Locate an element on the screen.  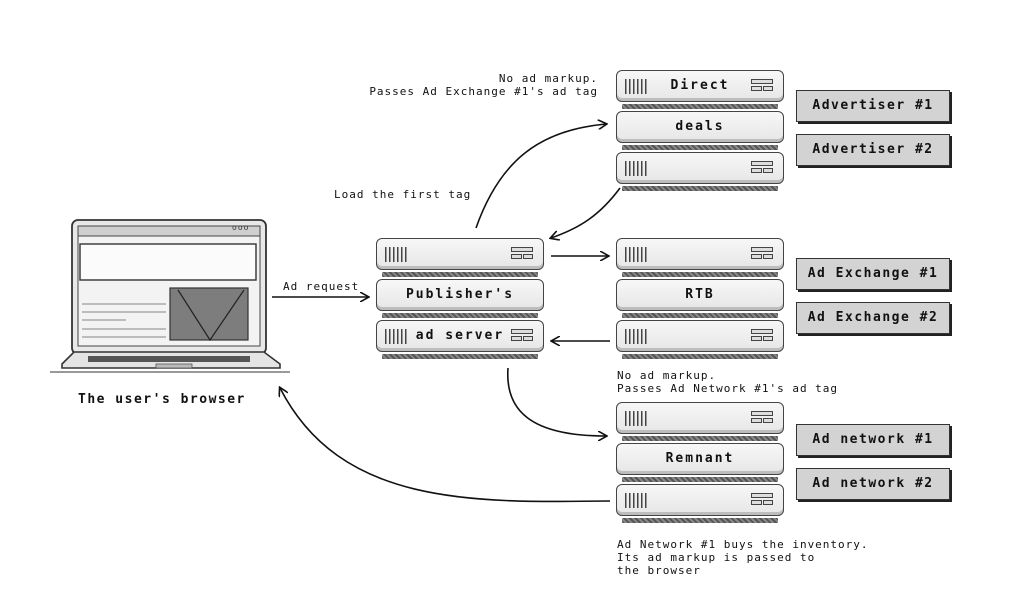
advertiser-2-box: Advertiser #2 is located at coordinates (873, 150).